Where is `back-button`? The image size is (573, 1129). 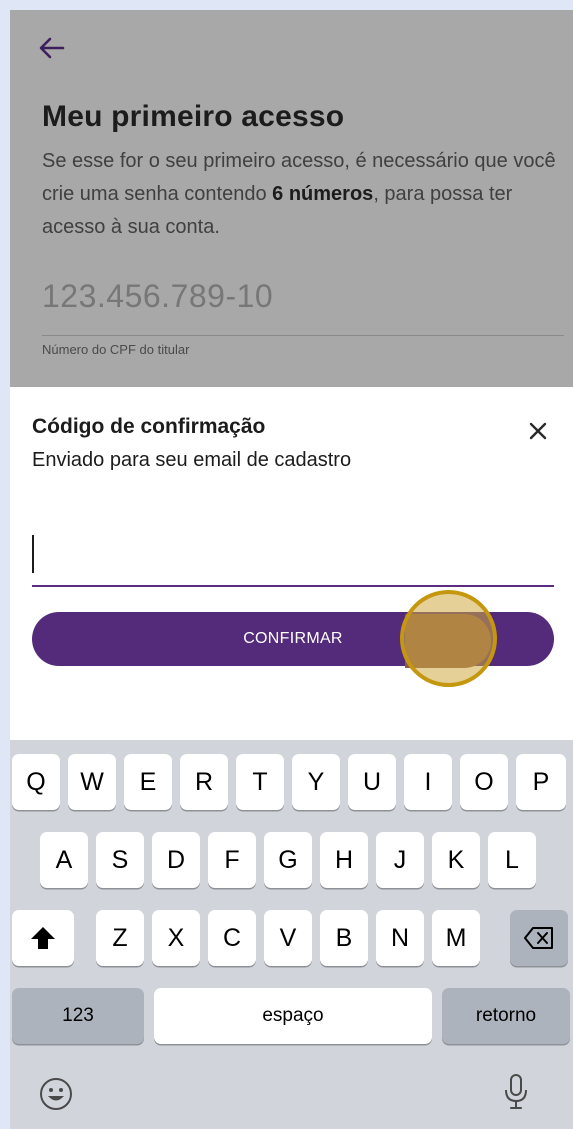 back-button is located at coordinates (52, 48).